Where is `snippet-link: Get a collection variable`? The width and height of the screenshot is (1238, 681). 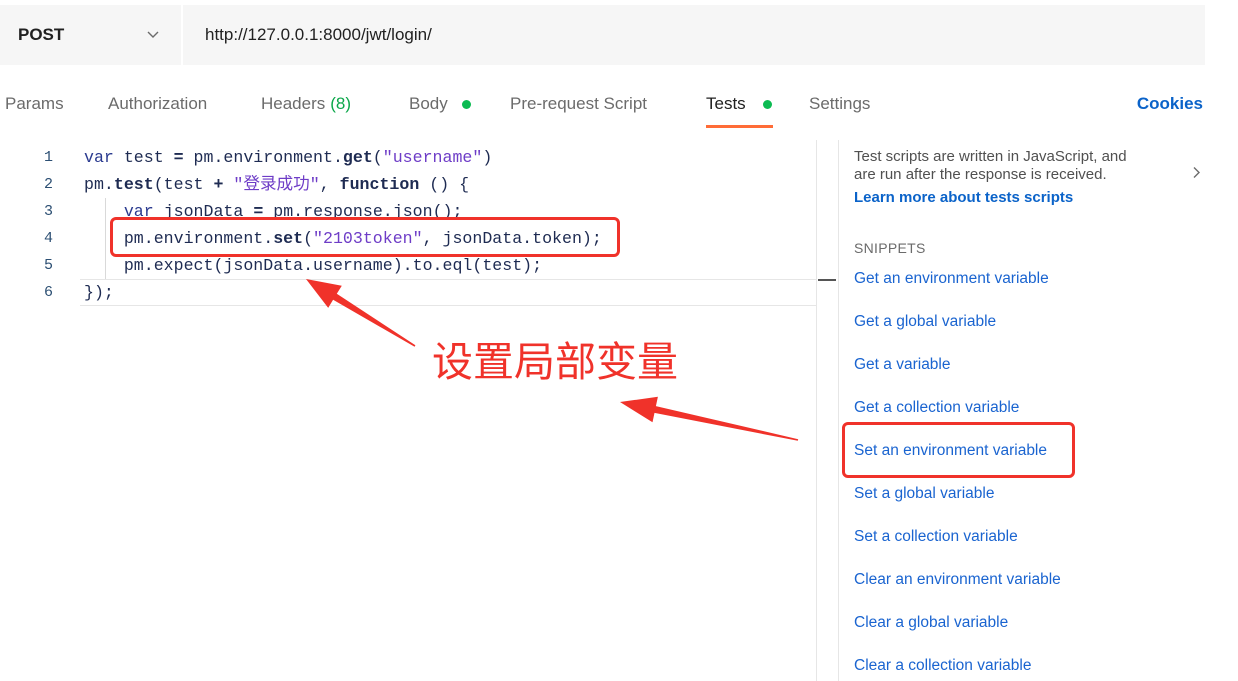
snippet-link: Get a collection variable is located at coordinates (936, 408).